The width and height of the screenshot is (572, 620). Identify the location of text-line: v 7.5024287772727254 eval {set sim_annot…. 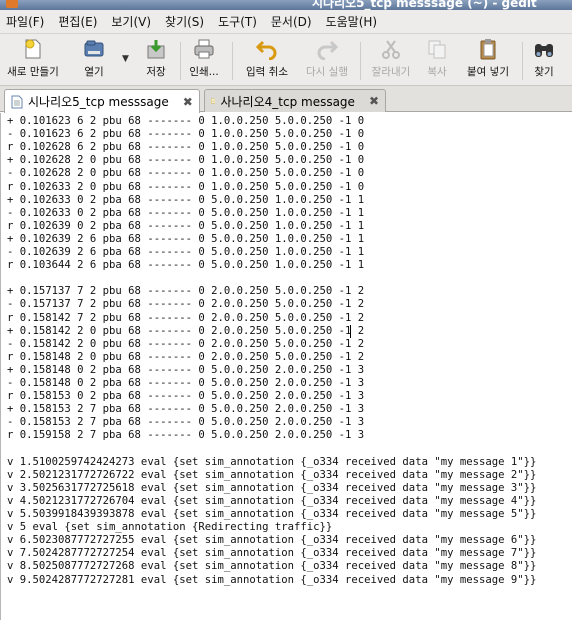
(272, 553).